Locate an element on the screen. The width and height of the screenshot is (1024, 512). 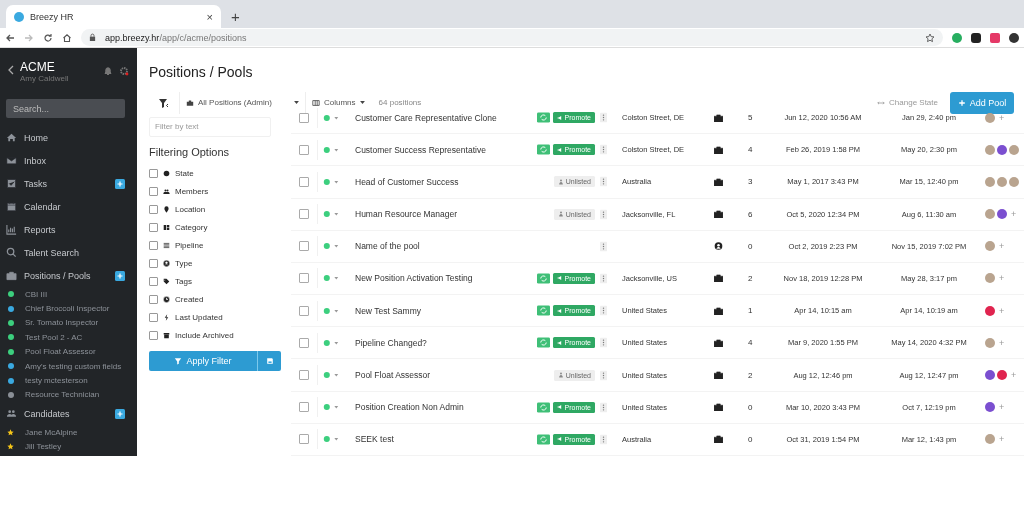
apply-filter-button: Apply Filter is located at coordinates (203, 360).